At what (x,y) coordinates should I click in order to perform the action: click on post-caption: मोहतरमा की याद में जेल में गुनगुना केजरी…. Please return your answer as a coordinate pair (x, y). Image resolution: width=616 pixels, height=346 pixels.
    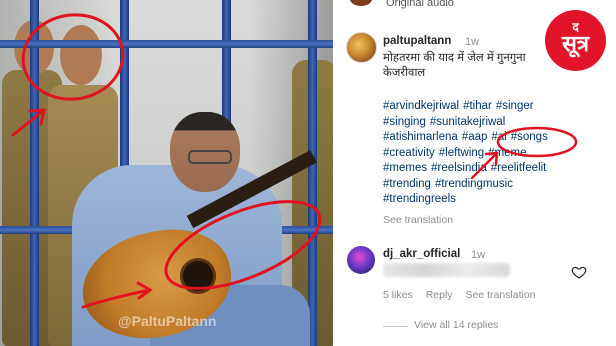
    Looking at the image, I should click on (468, 66).